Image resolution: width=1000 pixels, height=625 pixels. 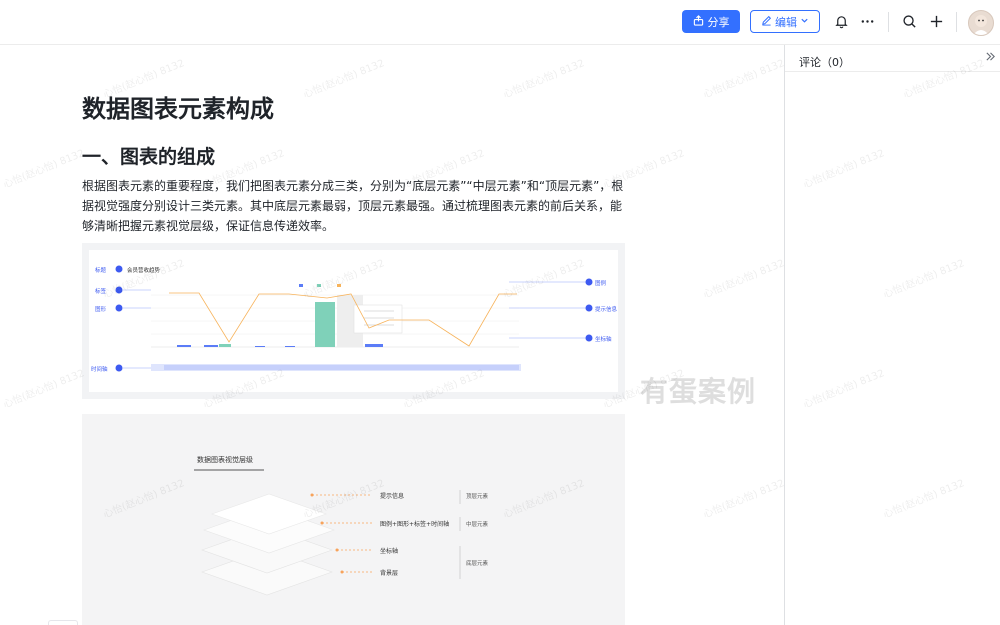 I want to click on plus-icon, so click(x=936, y=21).